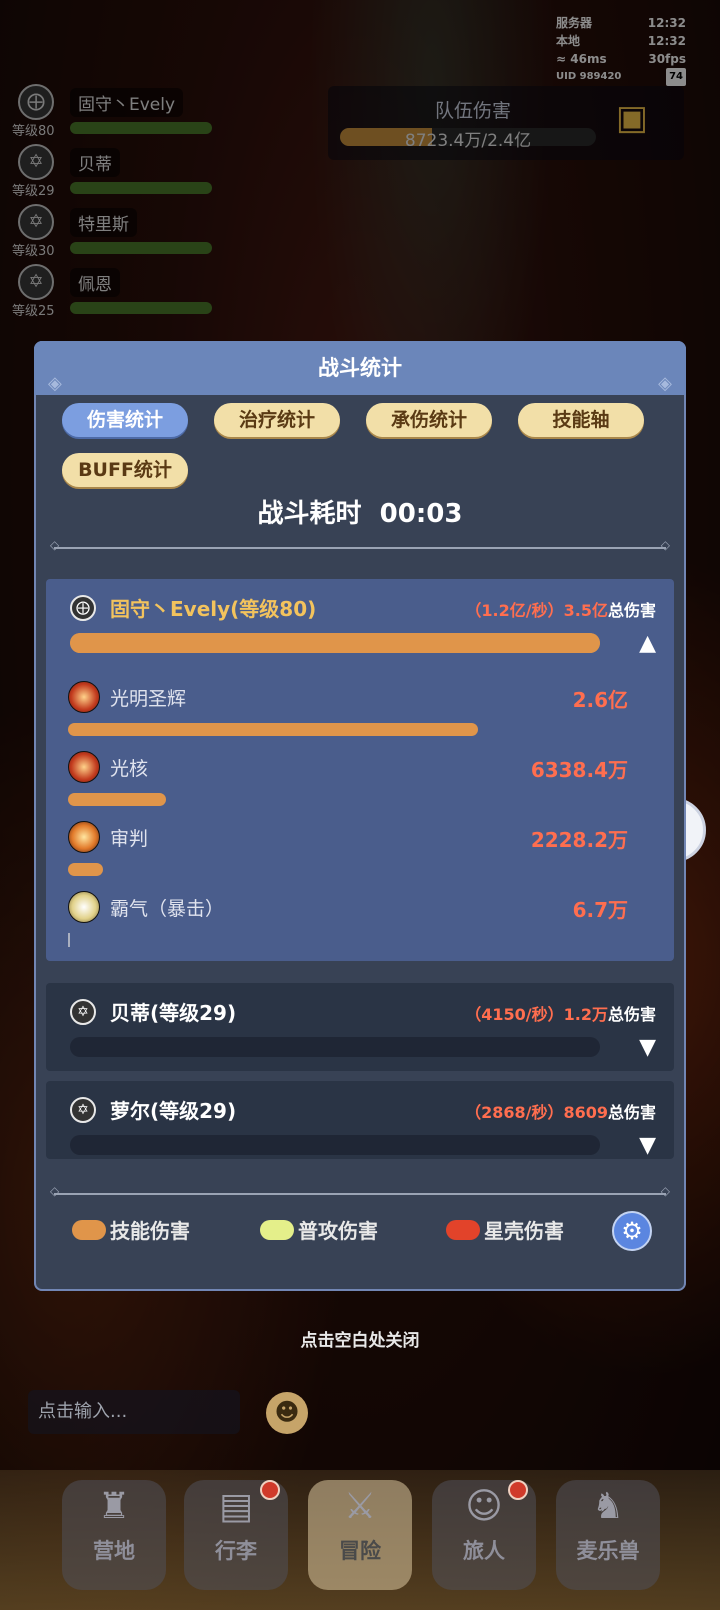  Describe the element at coordinates (348, 716) in the screenshot. I see `skill-row: 光明圣辉 2.6亿` at that location.